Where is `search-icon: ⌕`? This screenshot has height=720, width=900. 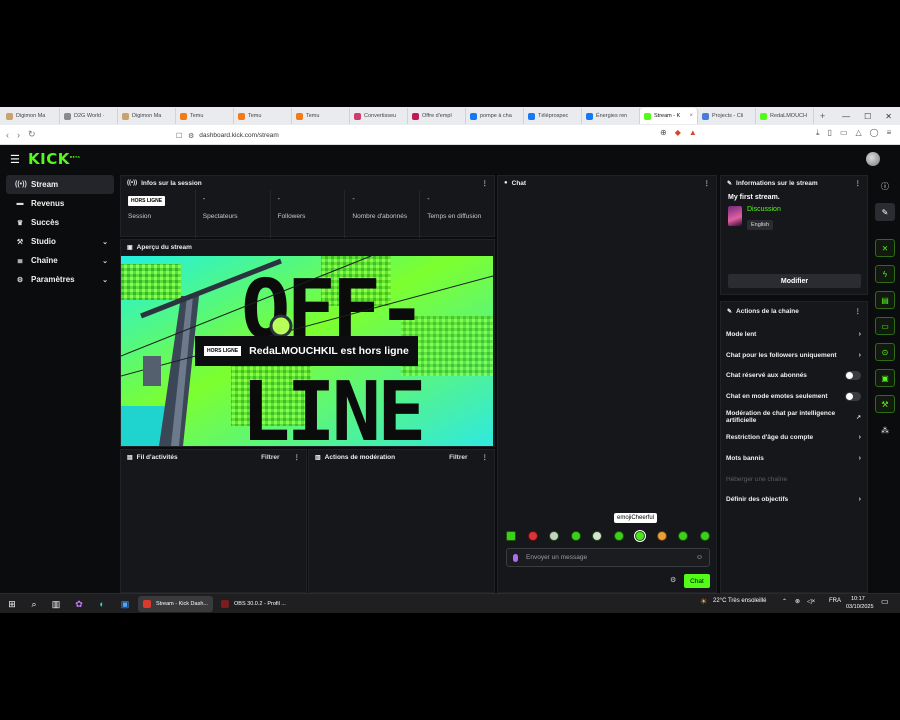 search-icon: ⌕ is located at coordinates (34, 604).